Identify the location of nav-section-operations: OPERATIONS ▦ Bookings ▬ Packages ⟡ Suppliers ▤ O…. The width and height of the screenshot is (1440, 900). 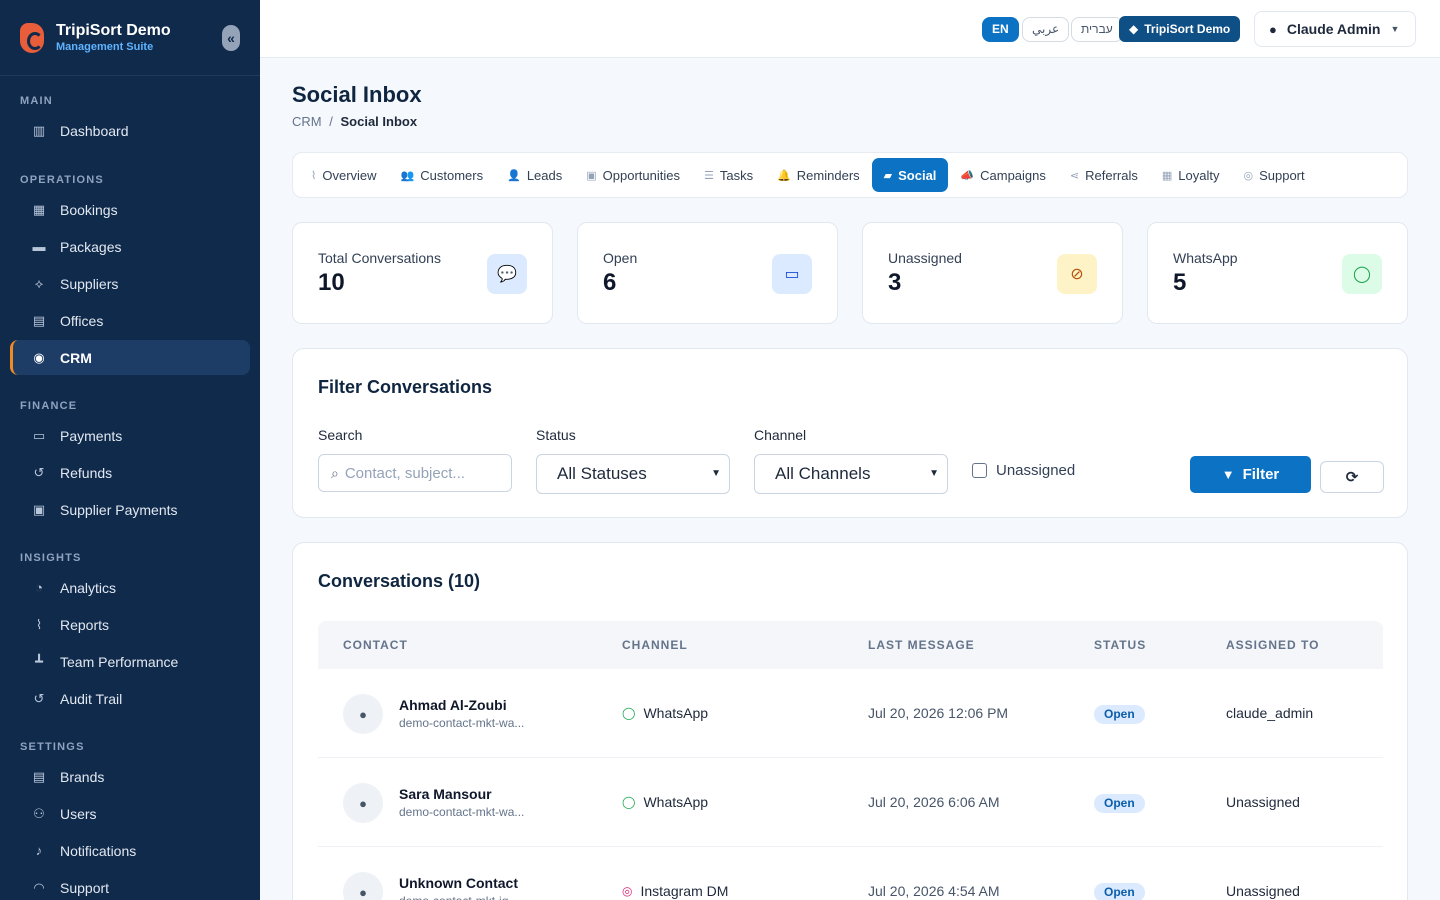
(130, 275).